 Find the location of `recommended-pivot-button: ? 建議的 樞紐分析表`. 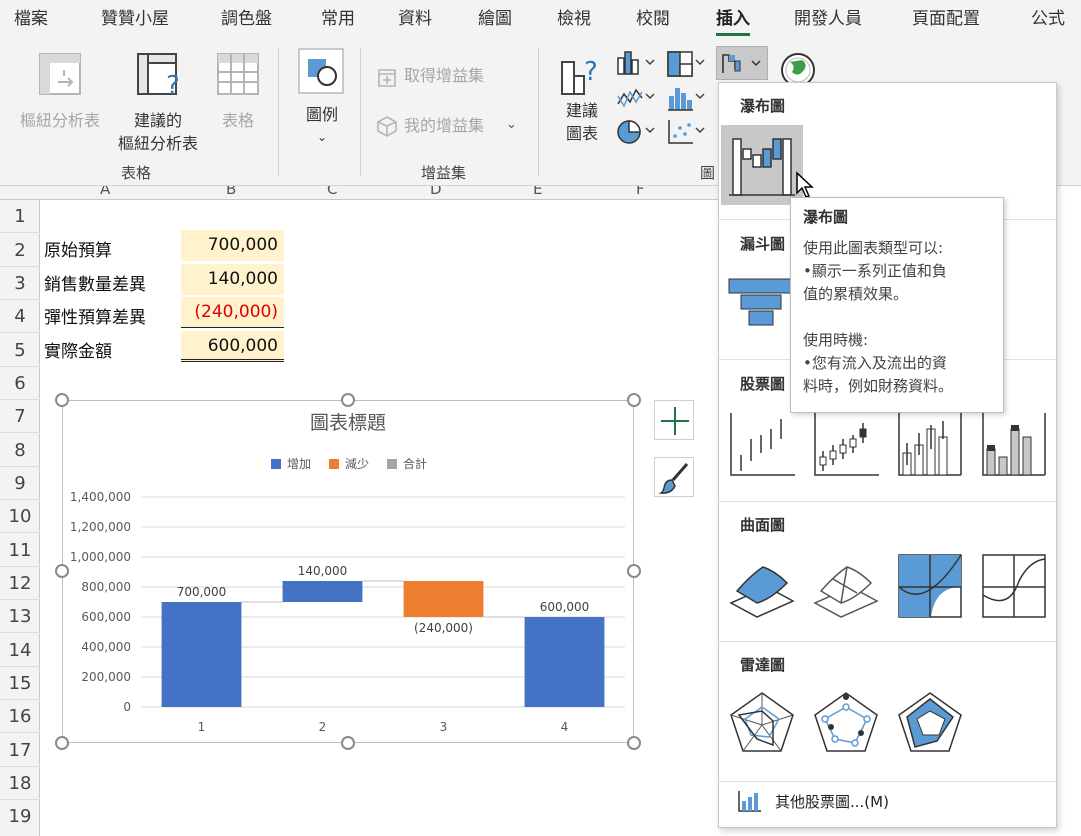

recommended-pivot-button: ? 建議的 樞紐分析表 is located at coordinates (158, 105).